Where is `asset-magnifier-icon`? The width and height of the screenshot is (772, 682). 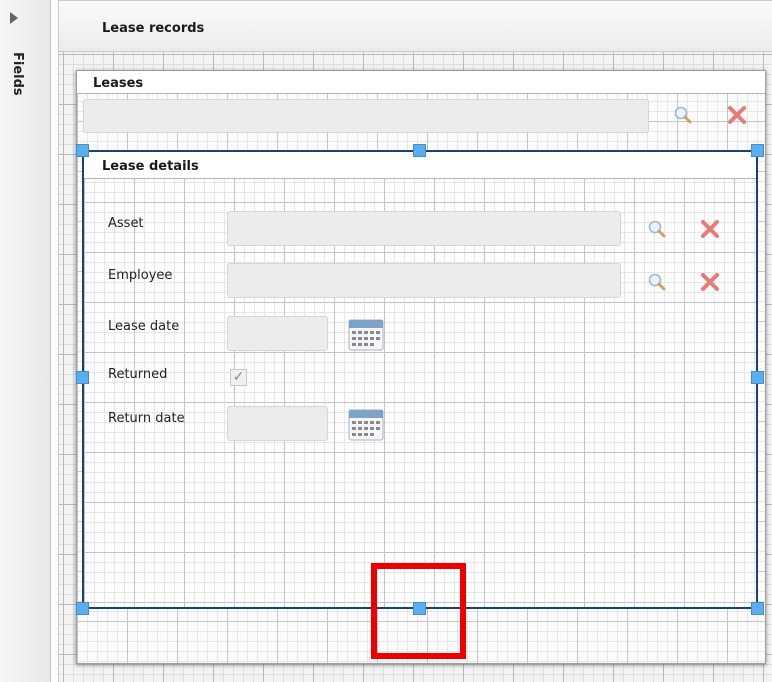
asset-magnifier-icon is located at coordinates (657, 229).